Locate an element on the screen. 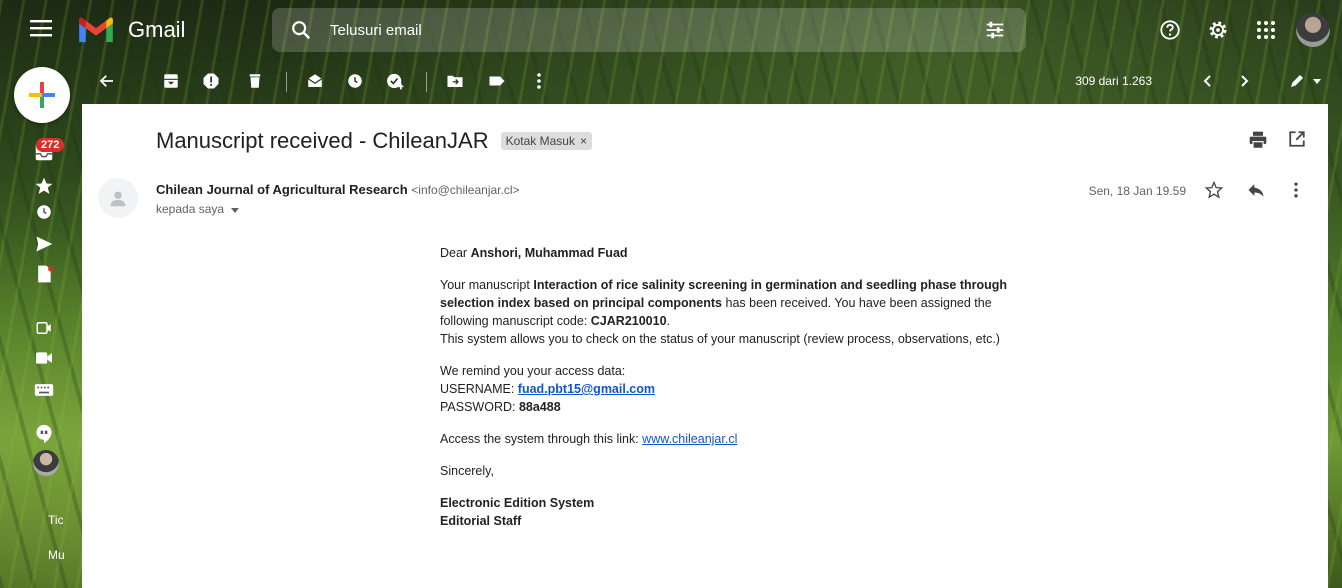  greeting-prefix: Dear is located at coordinates (455, 253).